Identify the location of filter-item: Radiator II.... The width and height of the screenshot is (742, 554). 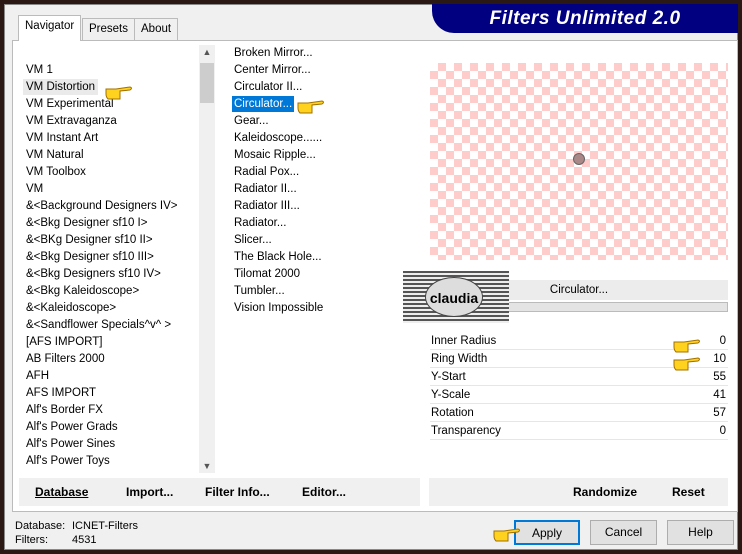
(265, 189).